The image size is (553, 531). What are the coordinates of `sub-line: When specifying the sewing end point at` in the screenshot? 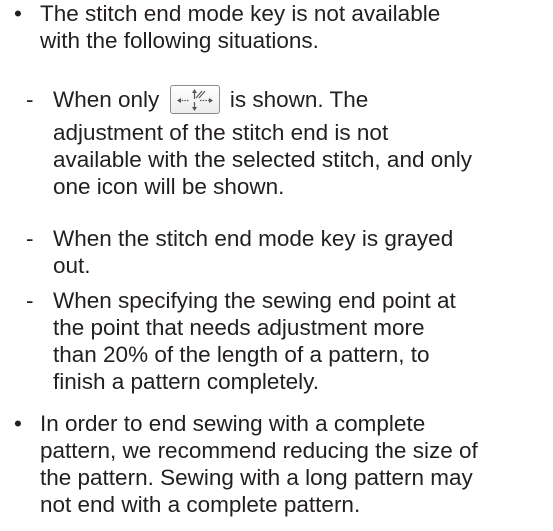 It's located at (254, 300).